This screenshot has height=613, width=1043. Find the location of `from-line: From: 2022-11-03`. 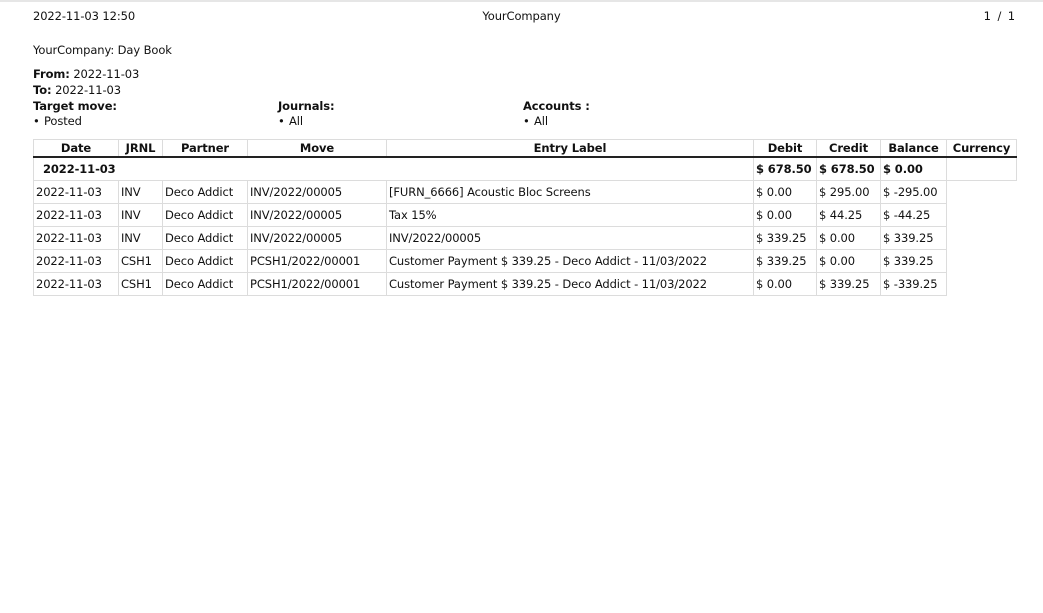

from-line: From: 2022-11-03 is located at coordinates (86, 74).